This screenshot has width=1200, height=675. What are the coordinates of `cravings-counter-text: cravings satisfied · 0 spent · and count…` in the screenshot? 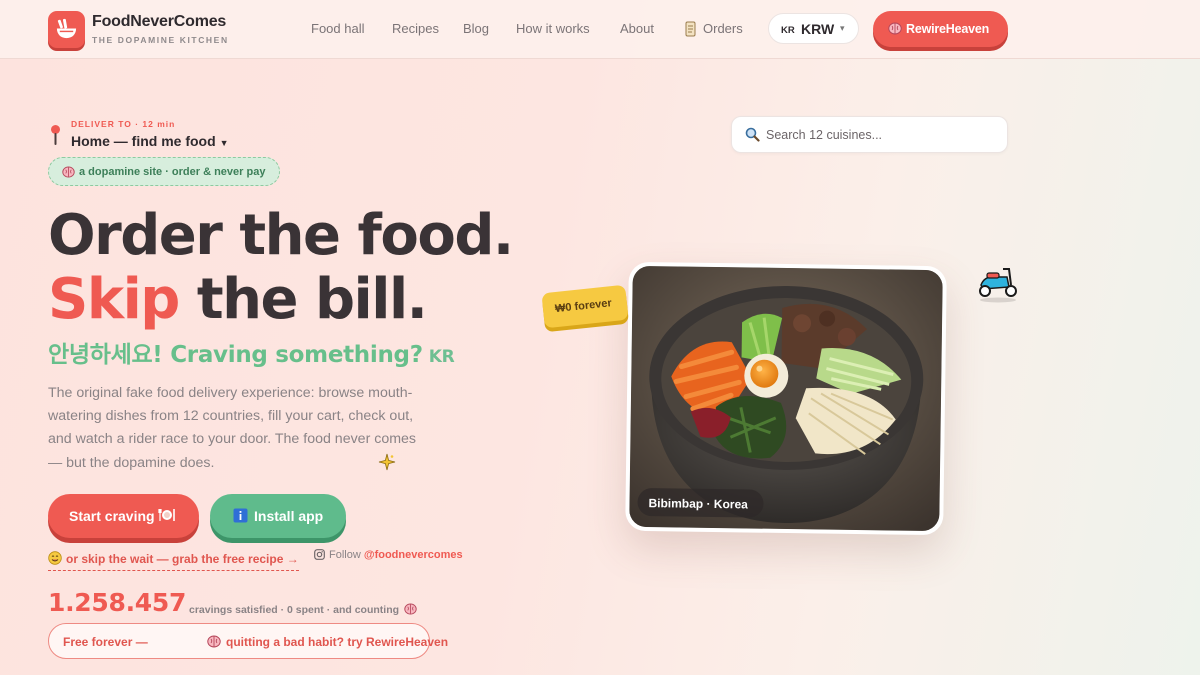 It's located at (294, 610).